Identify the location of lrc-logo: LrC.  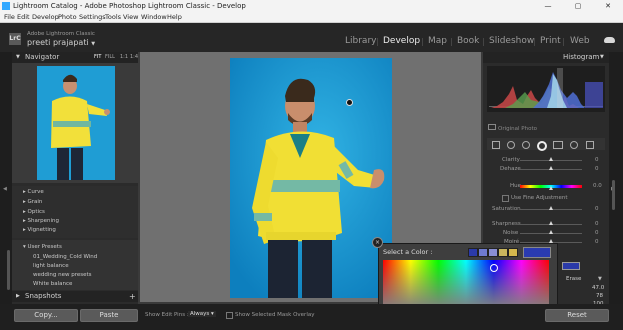
(15, 39).